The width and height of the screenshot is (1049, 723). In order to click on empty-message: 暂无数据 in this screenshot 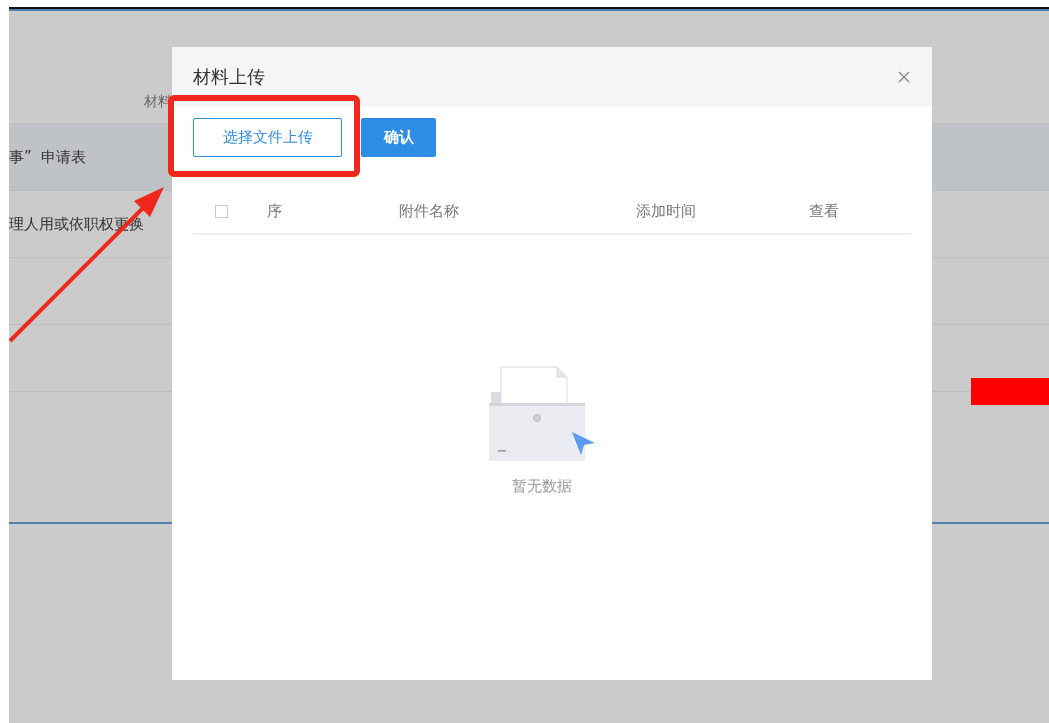, I will do `click(542, 486)`.